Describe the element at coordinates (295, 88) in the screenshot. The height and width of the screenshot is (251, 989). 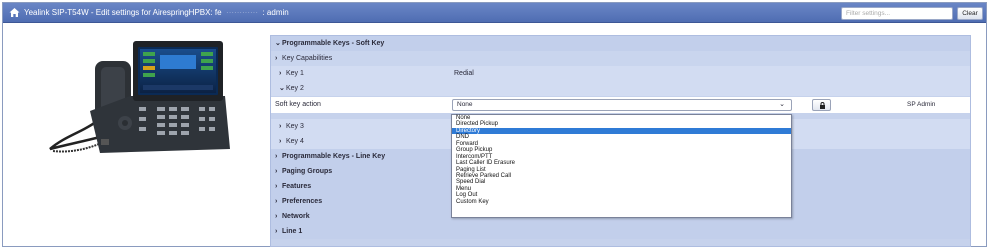
I see `key-label: Key 2` at that location.